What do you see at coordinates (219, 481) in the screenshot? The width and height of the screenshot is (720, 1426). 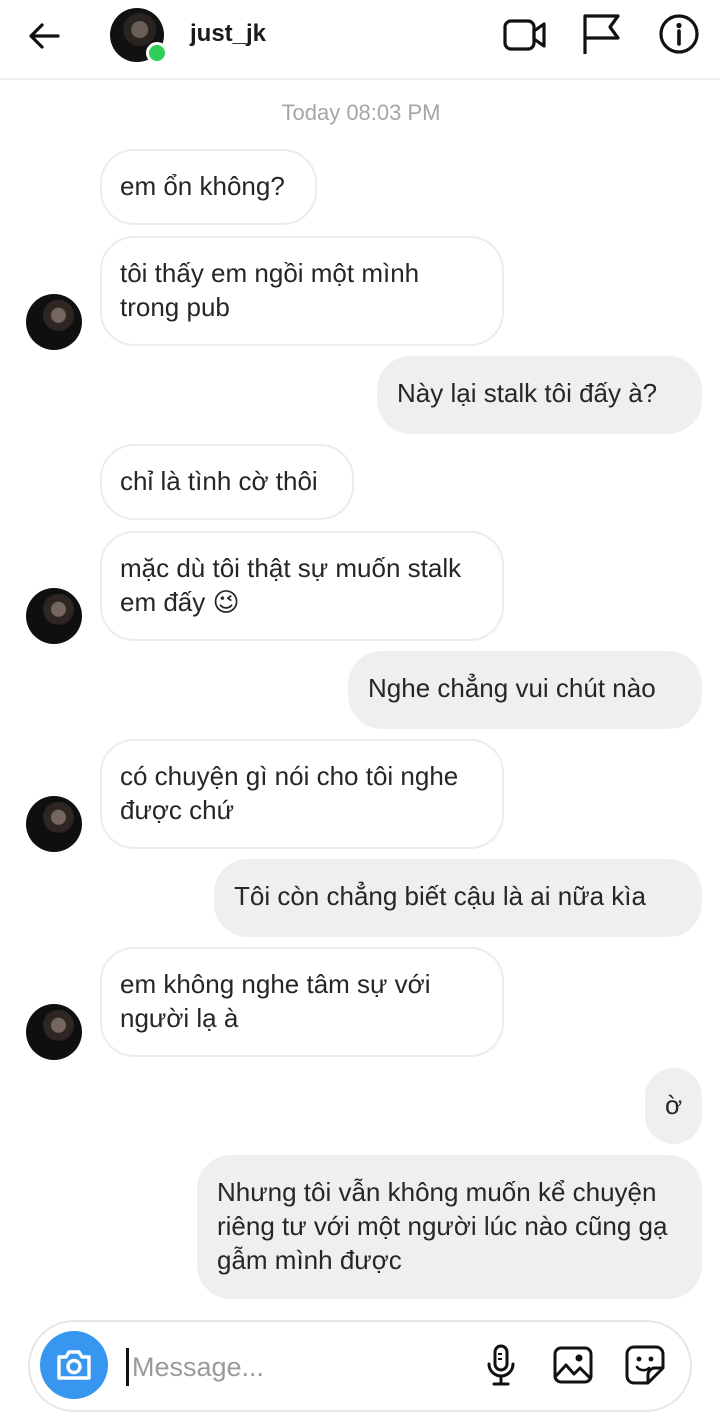 I see `message-text: chỉ là tình cờ thôi` at bounding box center [219, 481].